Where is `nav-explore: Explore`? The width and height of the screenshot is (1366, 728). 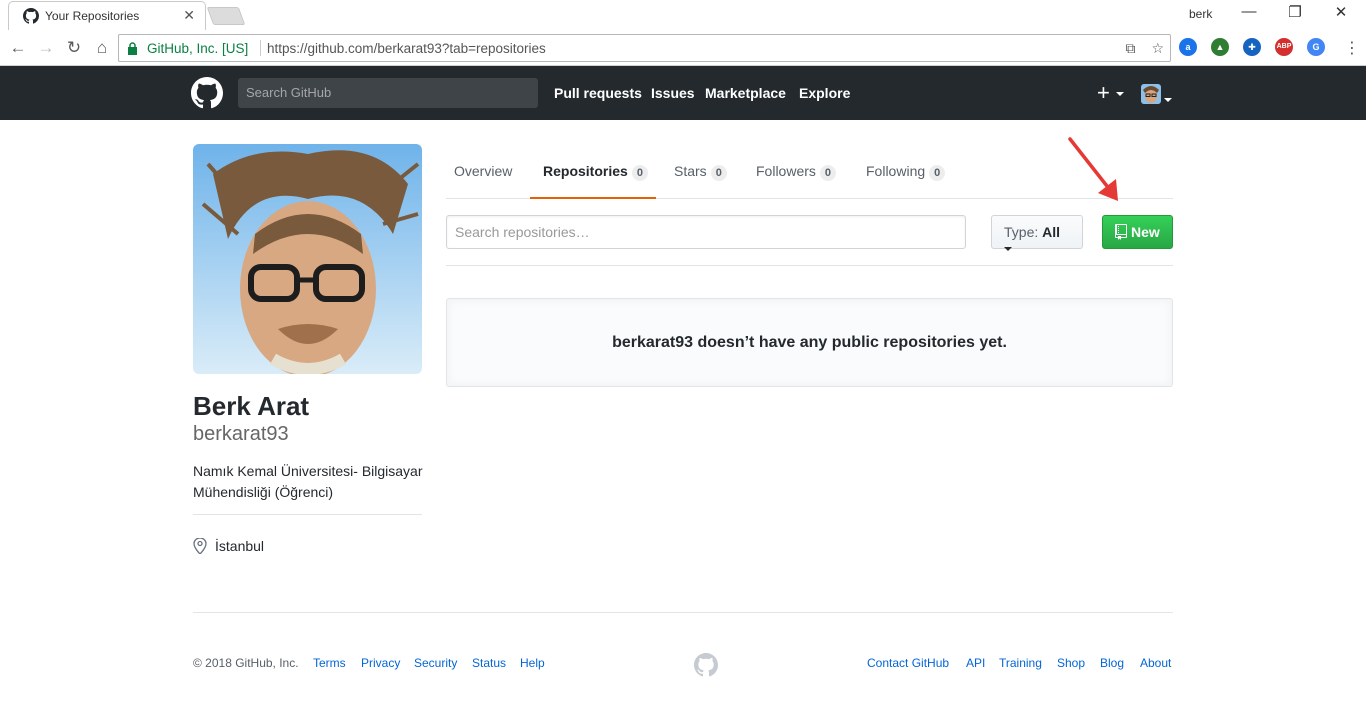 nav-explore: Explore is located at coordinates (824, 93).